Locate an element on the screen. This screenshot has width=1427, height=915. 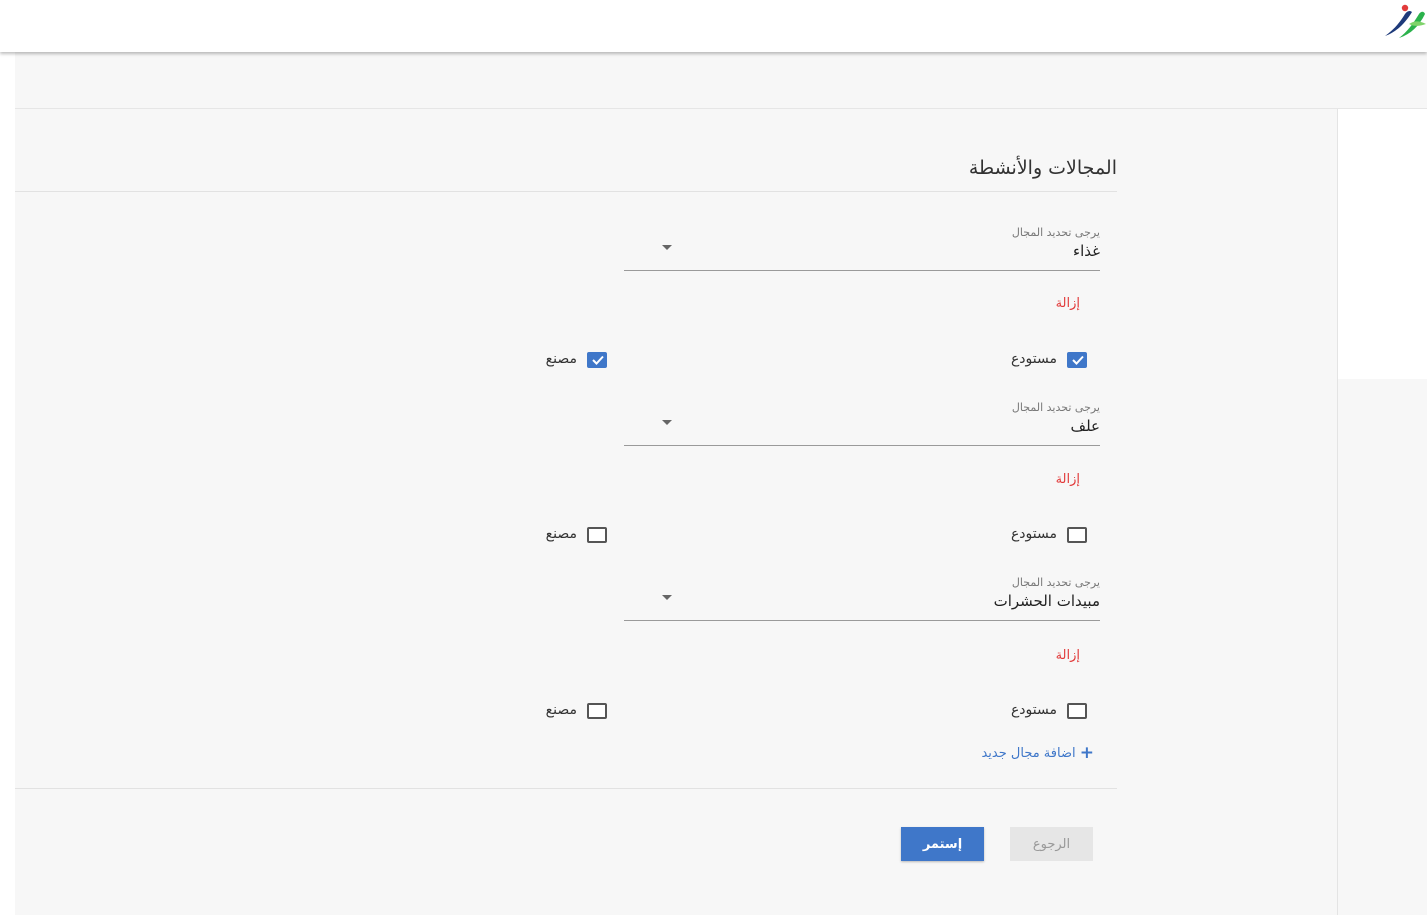
domain-select-2: يرجى تحديد المجال علف is located at coordinates (862, 423).